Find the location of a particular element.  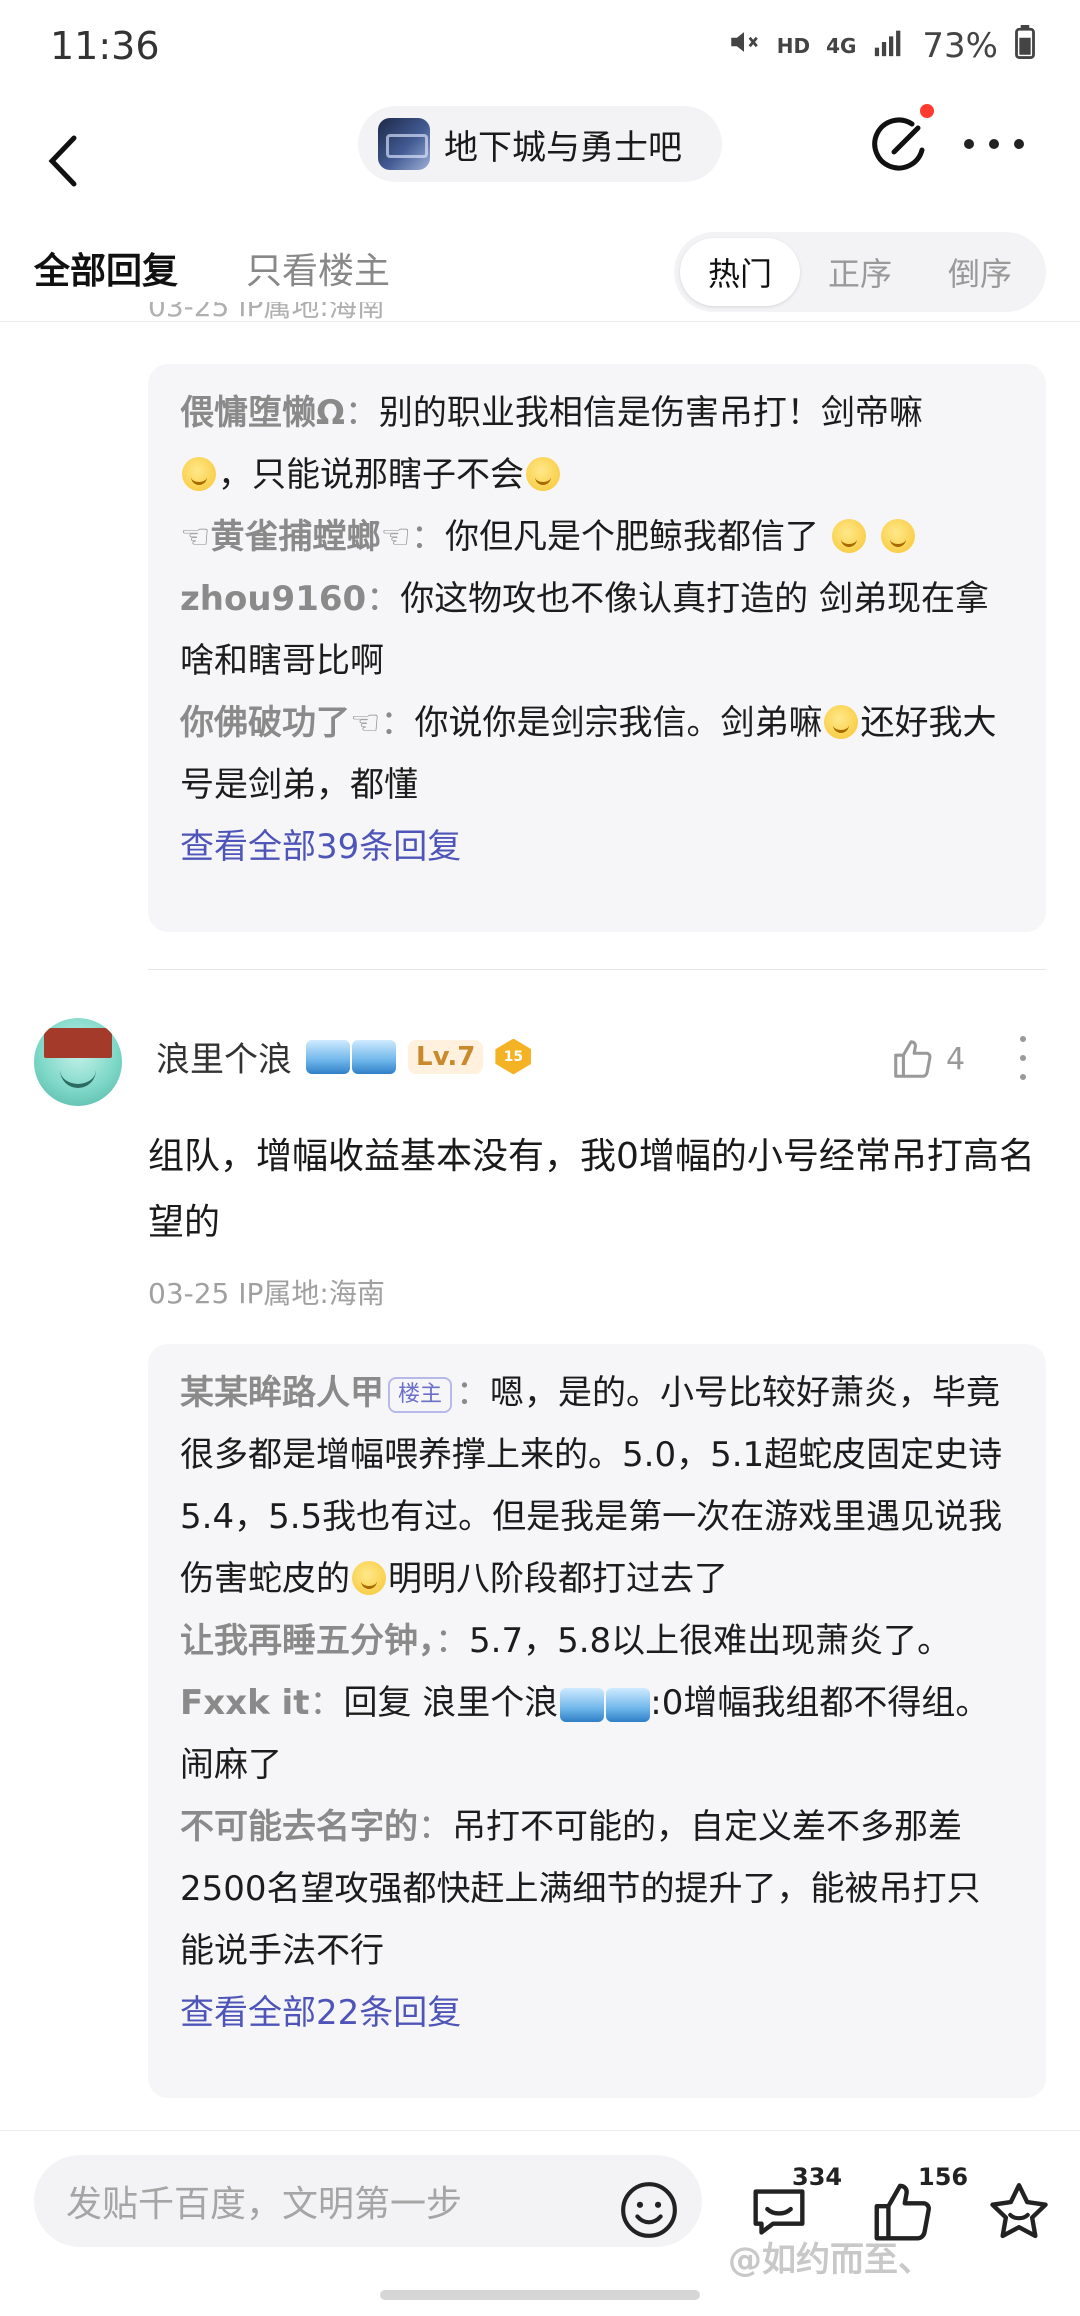

top-nav: 地下城与勇士吧 is located at coordinates (540, 161).